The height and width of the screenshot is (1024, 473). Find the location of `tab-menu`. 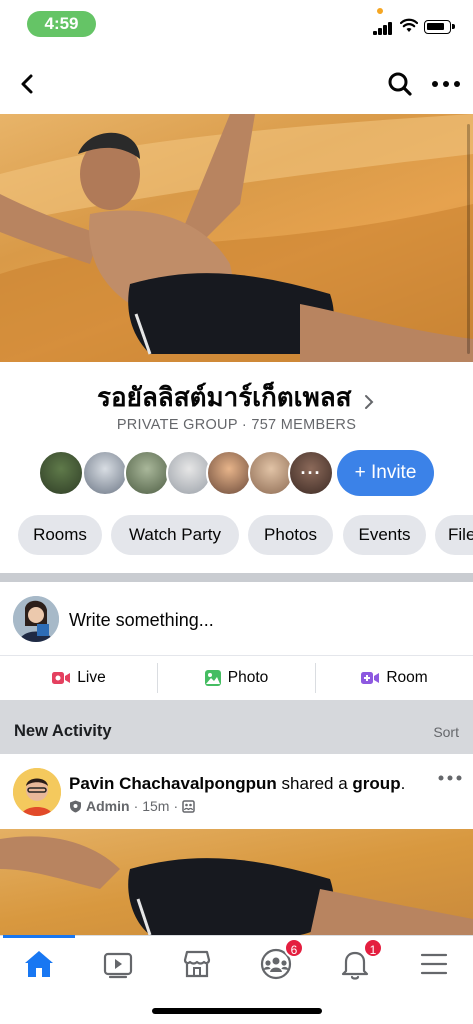

tab-menu is located at coordinates (434, 964).